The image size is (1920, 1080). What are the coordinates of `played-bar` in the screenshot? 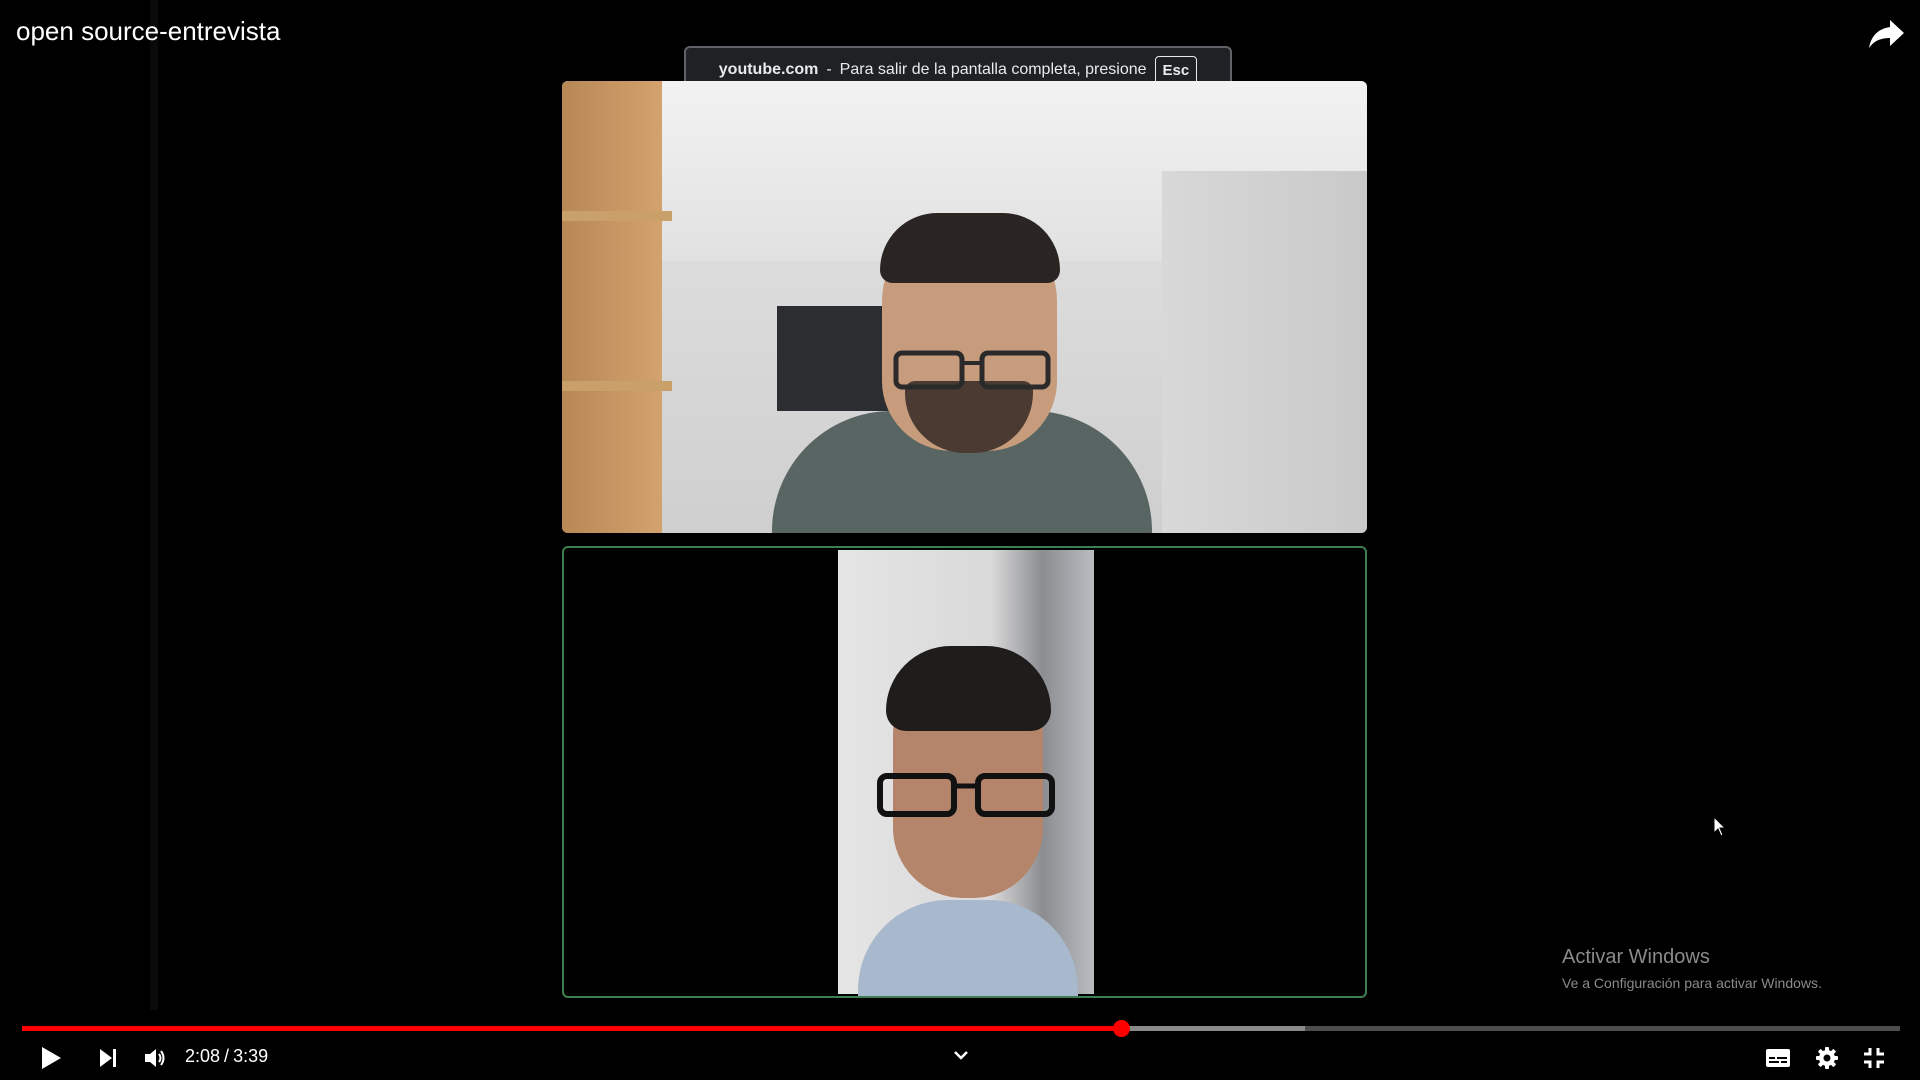 It's located at (571, 1028).